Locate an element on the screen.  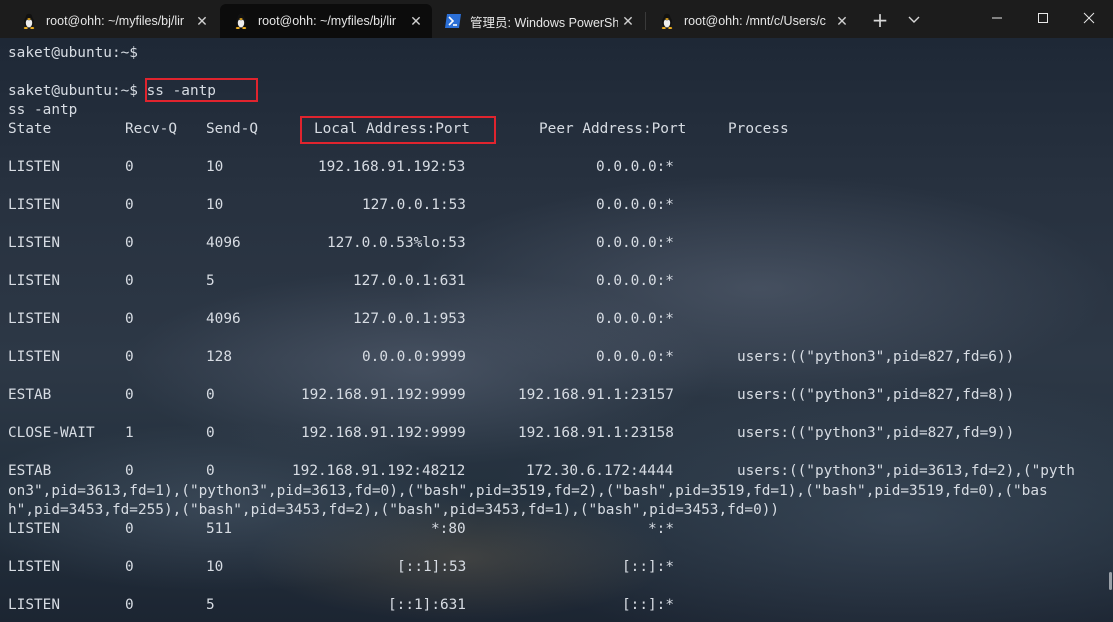
row-process: users:(("python3",pid=827,fd=9)) is located at coordinates (876, 433).